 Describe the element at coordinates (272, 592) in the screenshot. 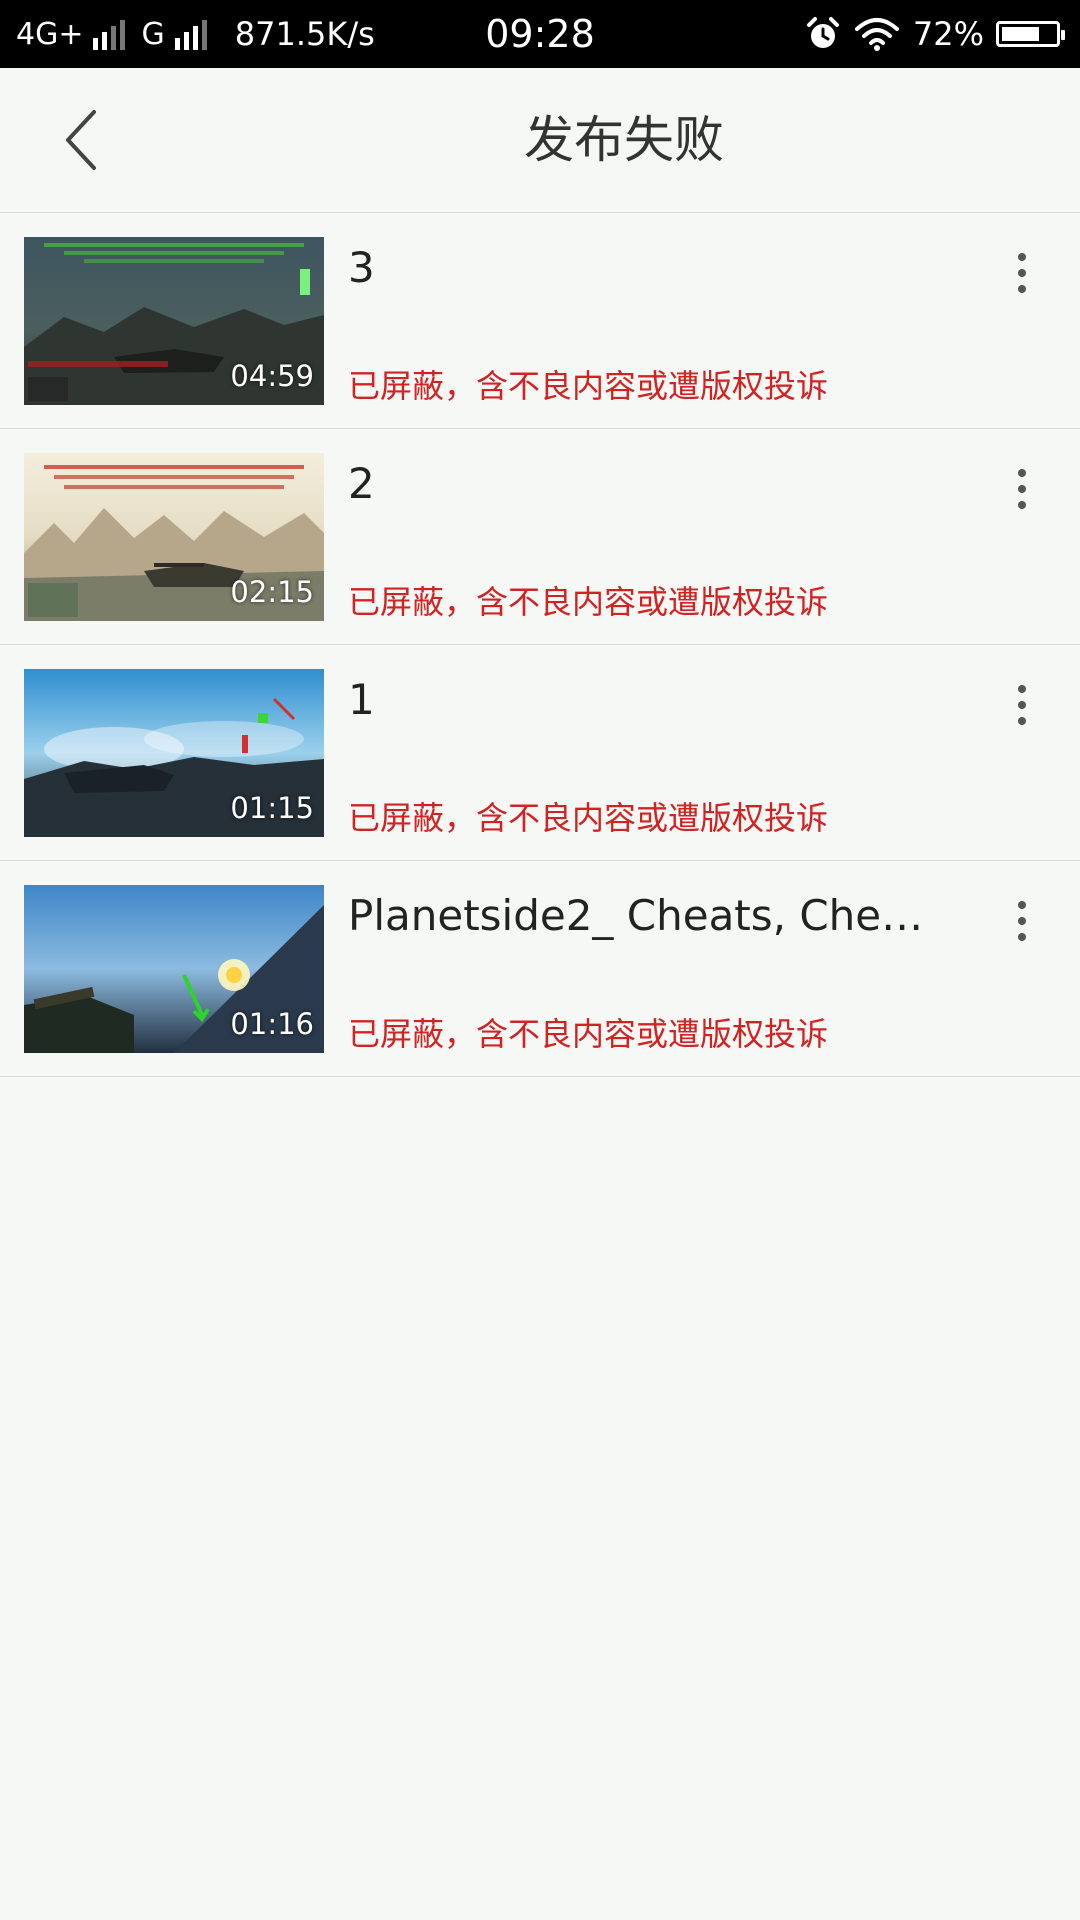

I see `video-duration: 02:15` at that location.